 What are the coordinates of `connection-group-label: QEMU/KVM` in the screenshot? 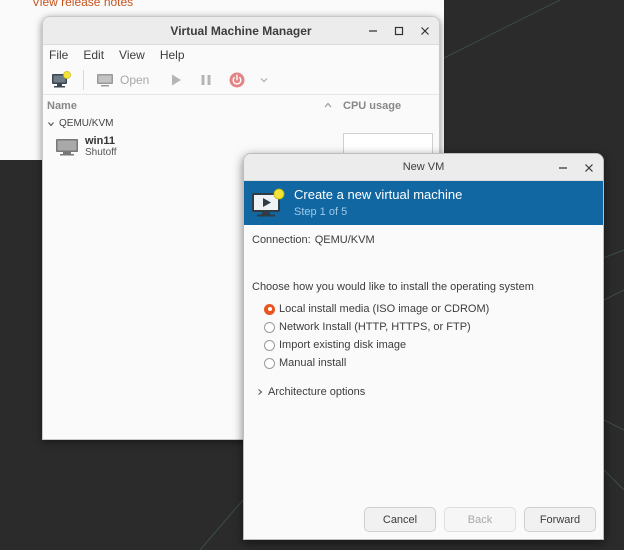 It's located at (86, 123).